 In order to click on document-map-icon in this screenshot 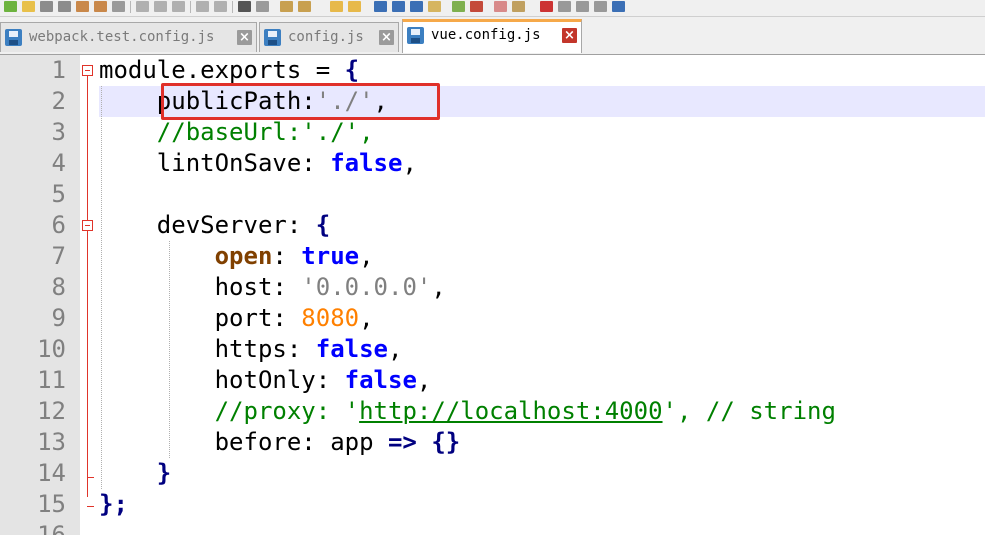, I will do `click(458, 6)`.